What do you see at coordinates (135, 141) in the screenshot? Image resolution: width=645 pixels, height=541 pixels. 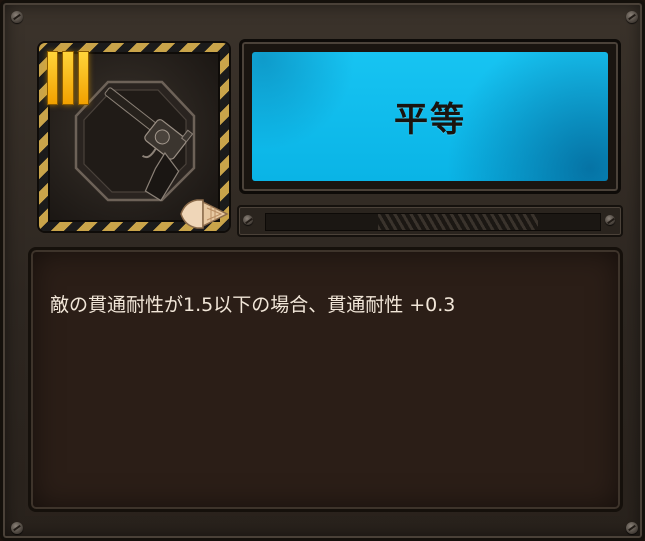 I see `revolver-icon` at bounding box center [135, 141].